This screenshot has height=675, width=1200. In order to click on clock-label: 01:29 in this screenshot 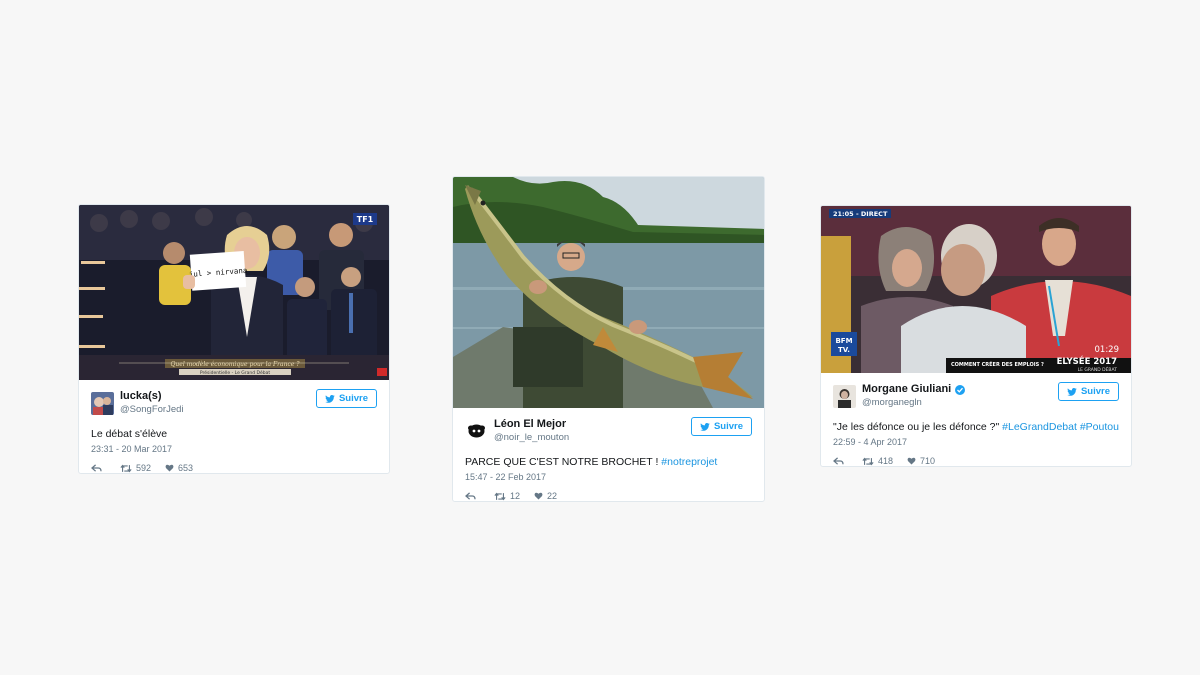, I will do `click(1107, 350)`.